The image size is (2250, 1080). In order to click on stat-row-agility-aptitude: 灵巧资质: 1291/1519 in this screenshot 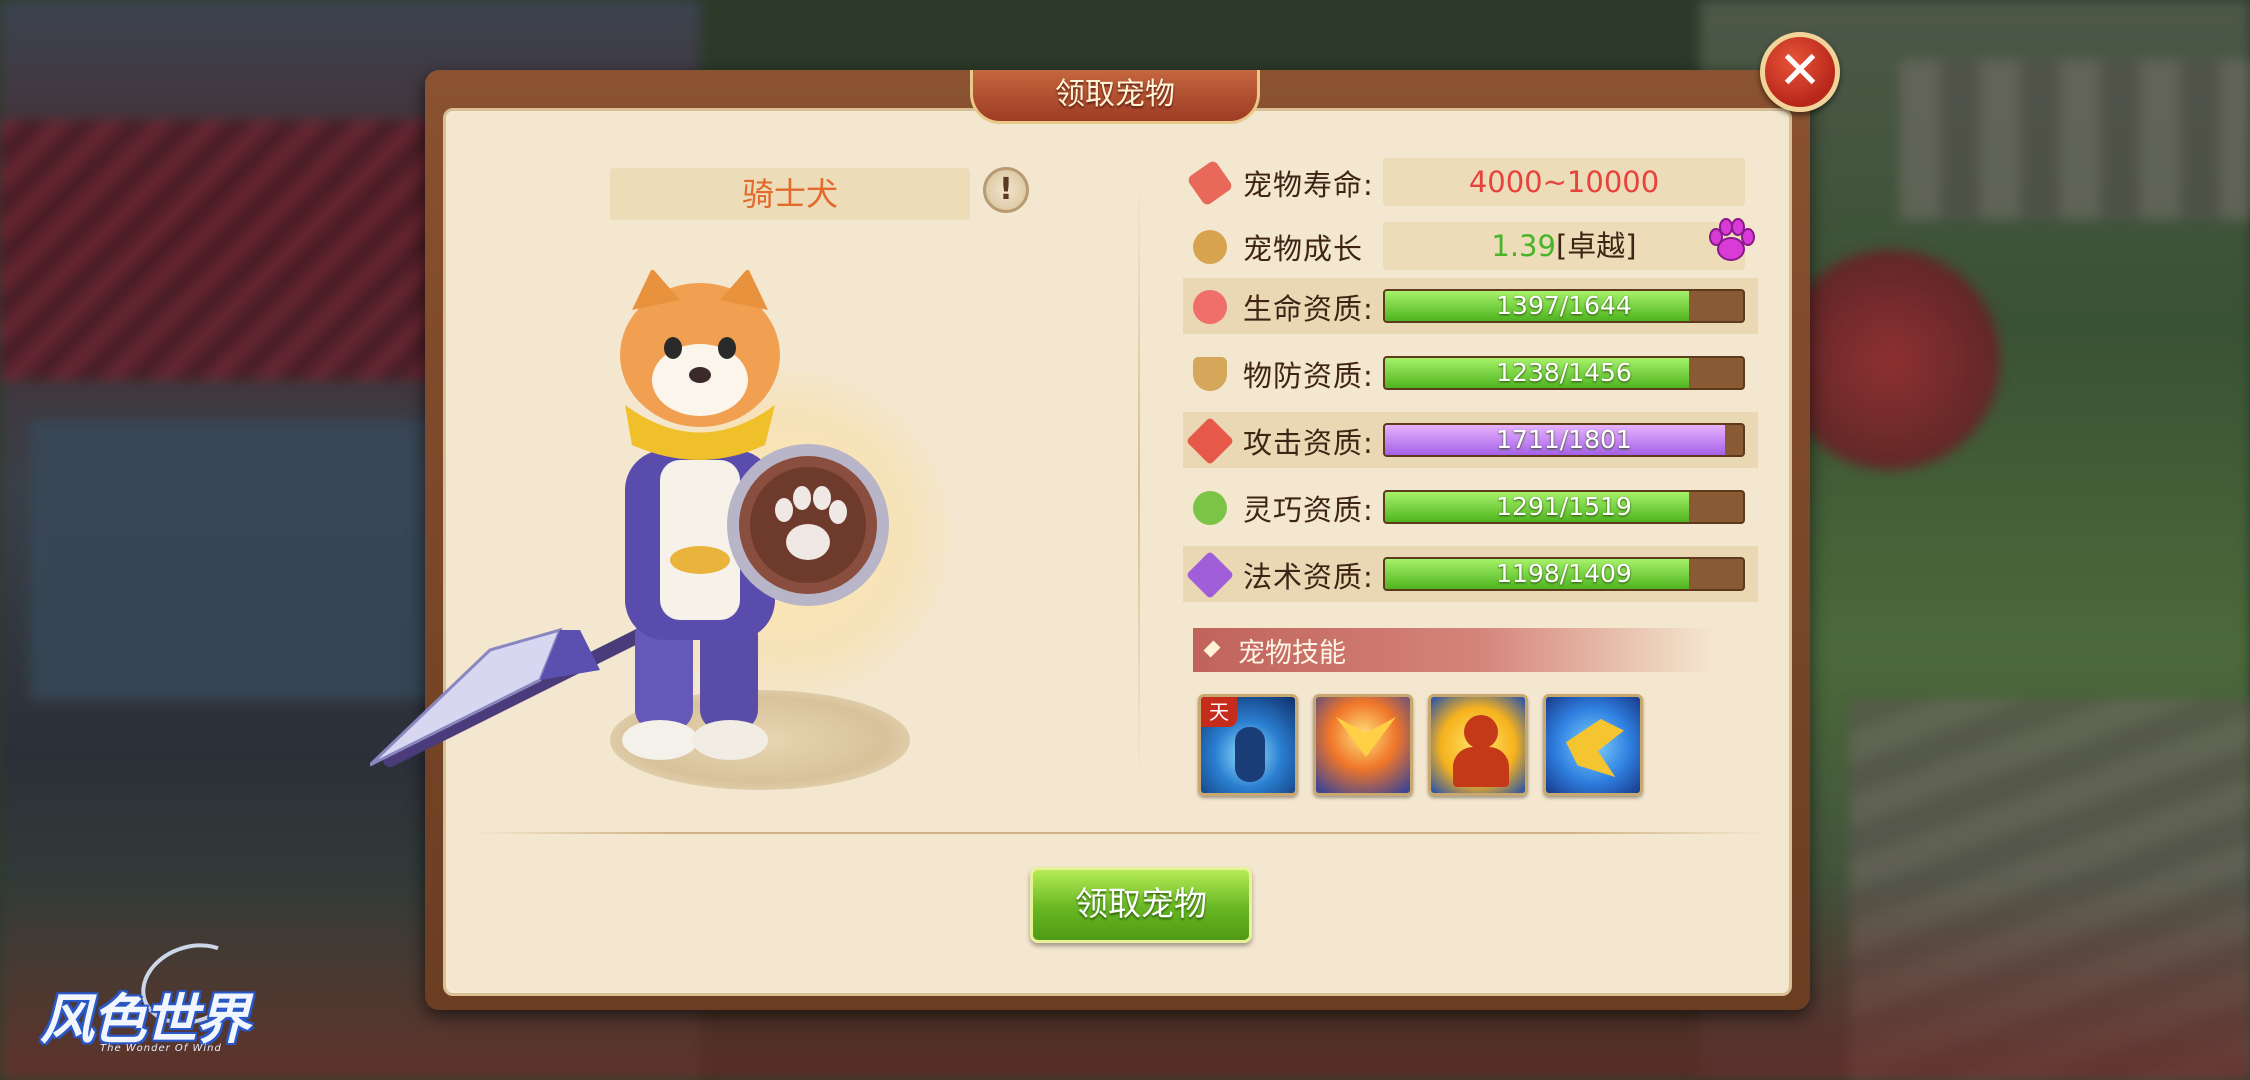, I will do `click(1470, 507)`.